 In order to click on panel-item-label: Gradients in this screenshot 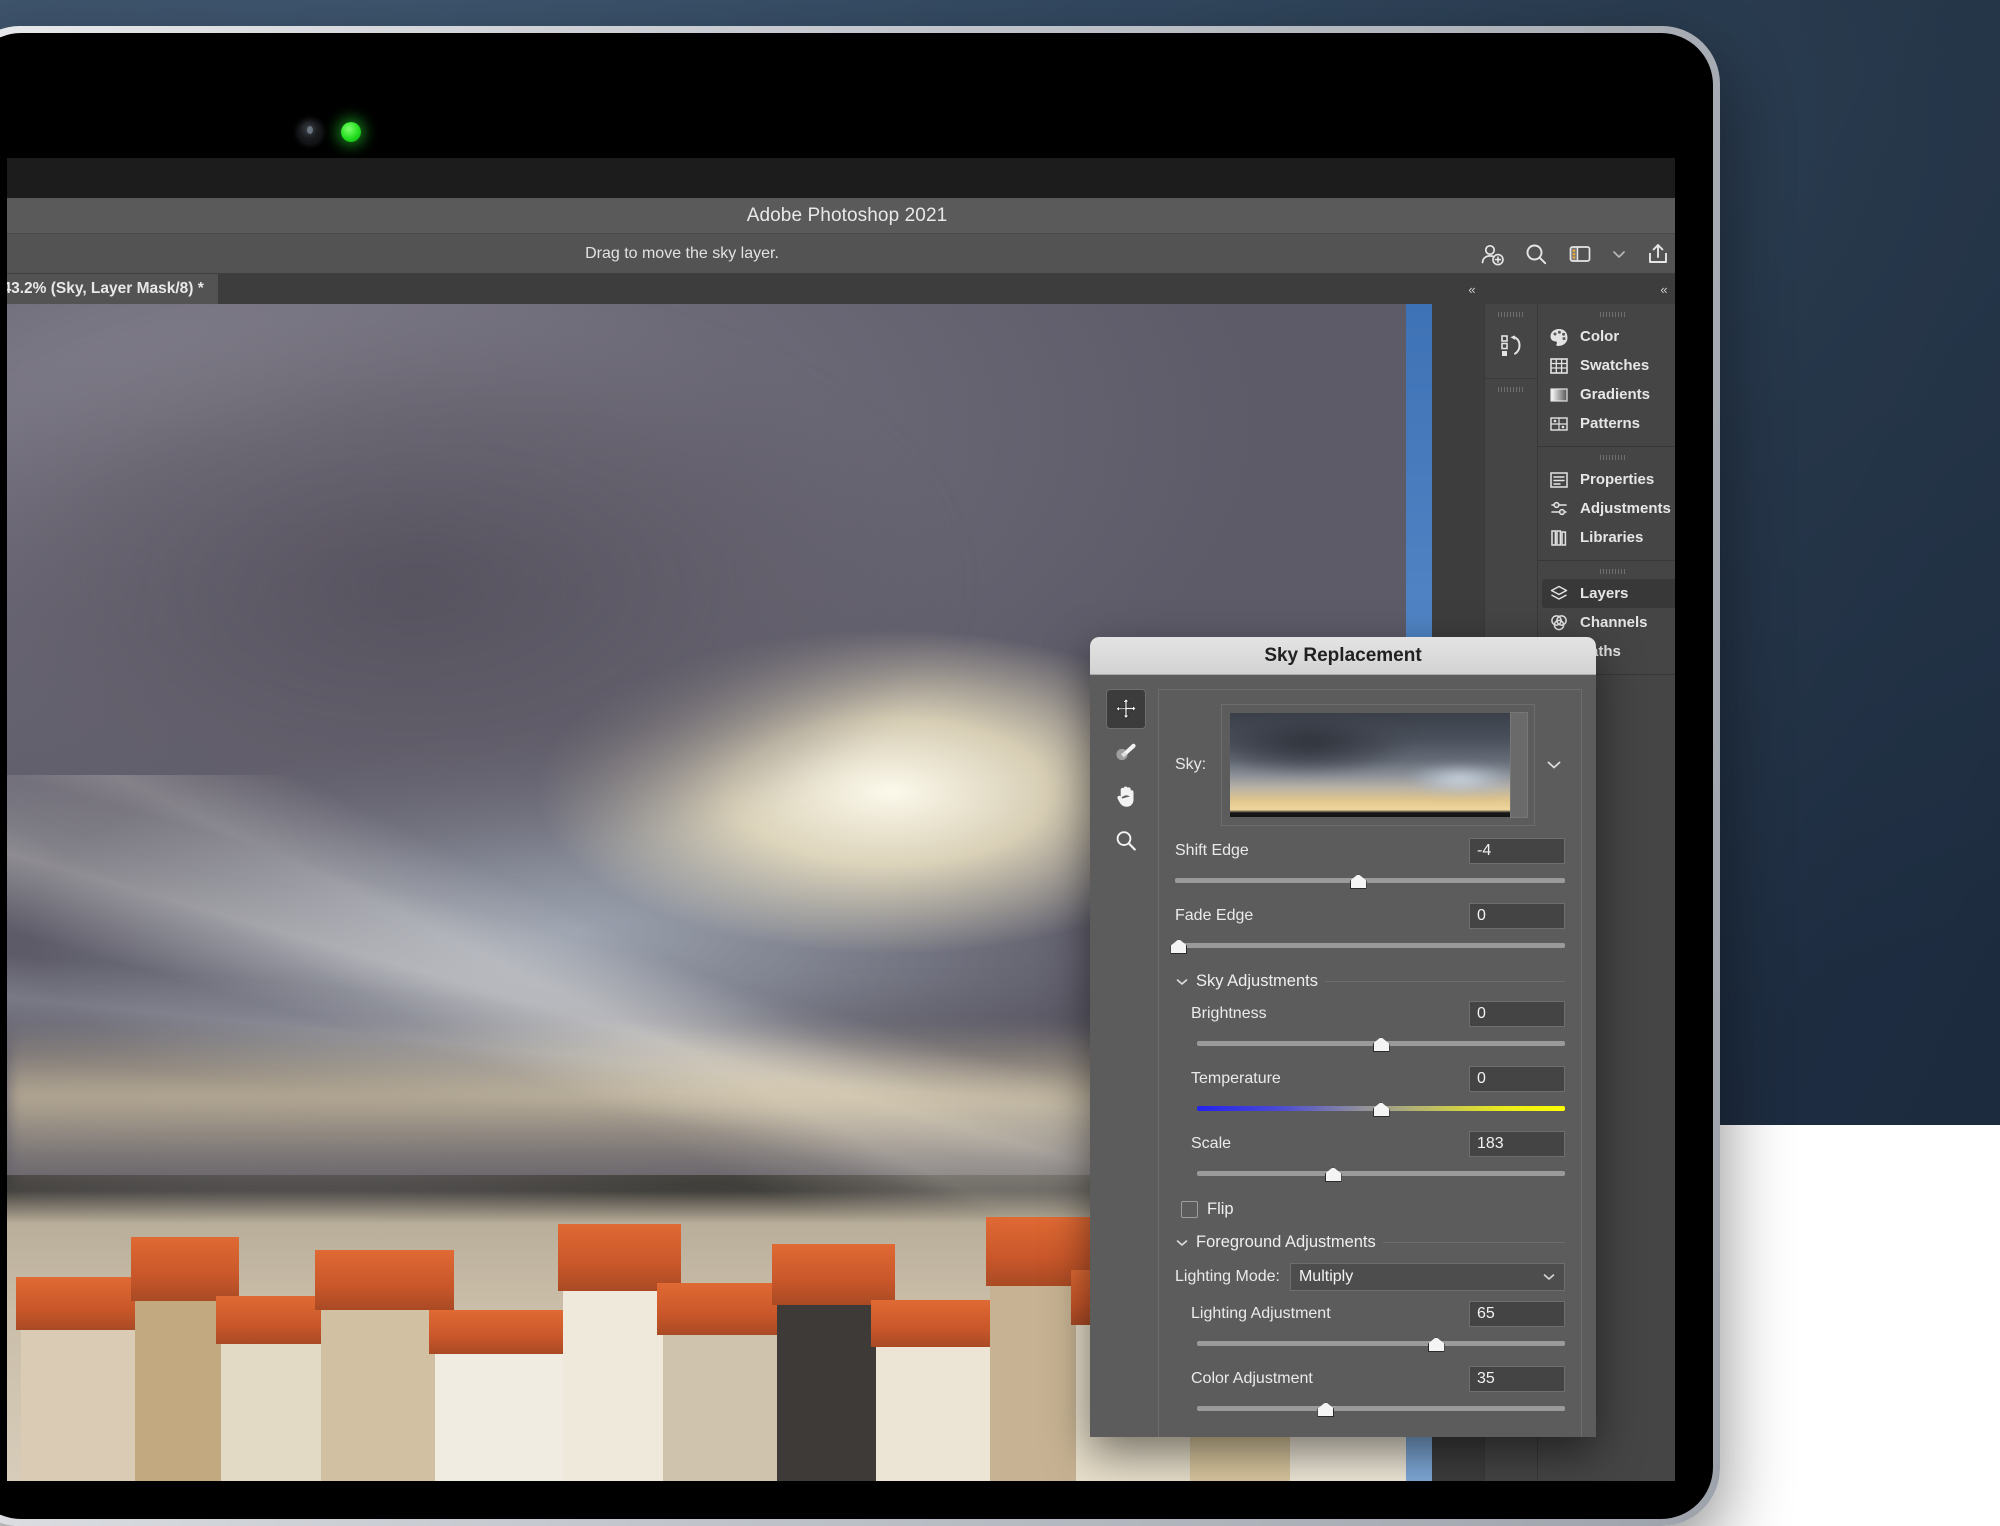, I will do `click(1615, 394)`.